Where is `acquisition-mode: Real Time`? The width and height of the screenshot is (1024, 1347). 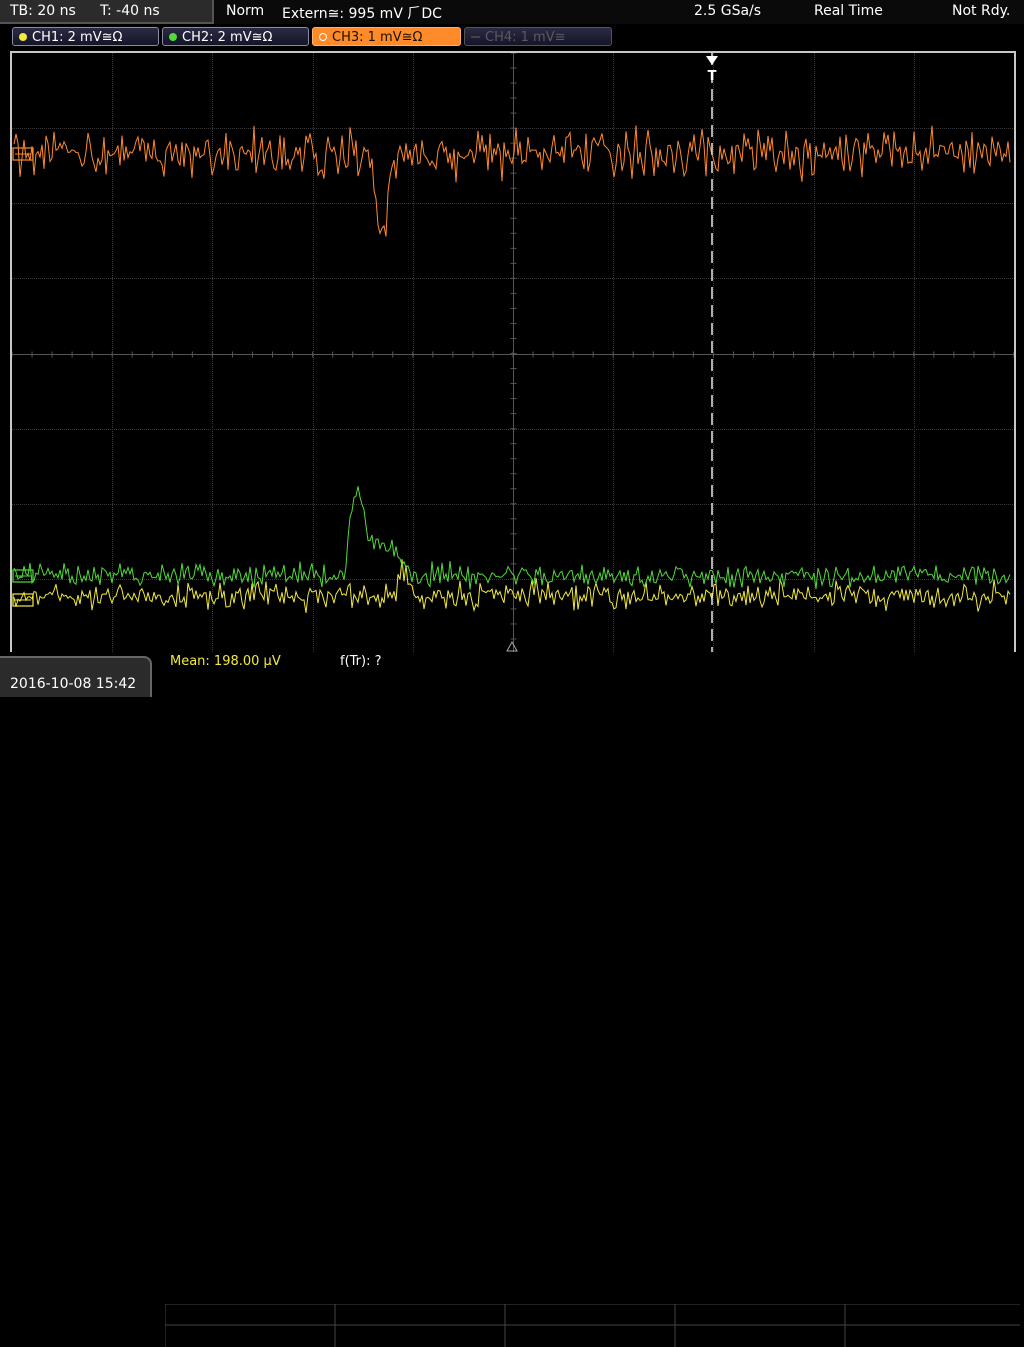
acquisition-mode: Real Time is located at coordinates (848, 11).